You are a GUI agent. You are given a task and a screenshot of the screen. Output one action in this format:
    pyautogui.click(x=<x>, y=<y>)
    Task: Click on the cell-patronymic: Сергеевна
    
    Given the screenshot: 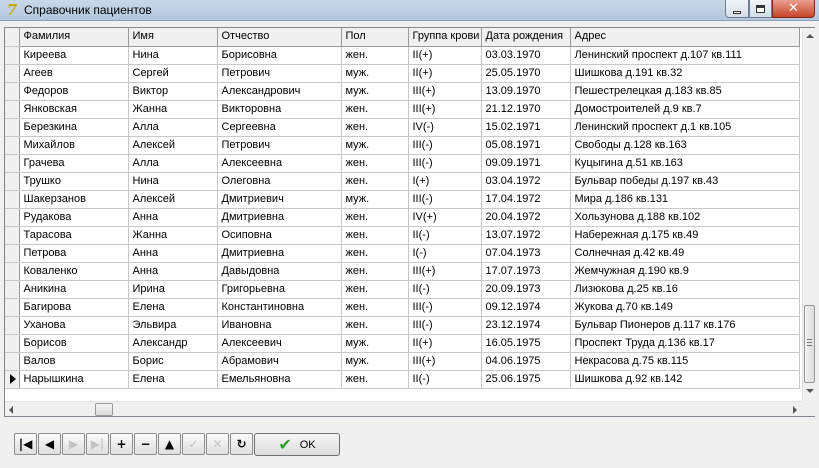 What is the action you would take?
    pyautogui.click(x=279, y=127)
    